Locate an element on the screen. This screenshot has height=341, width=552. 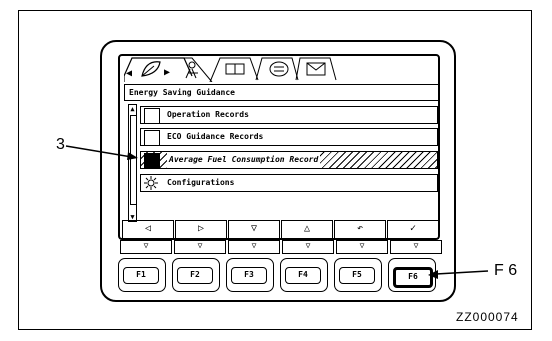
callout-key-label: F 6 is located at coordinates (506, 270).